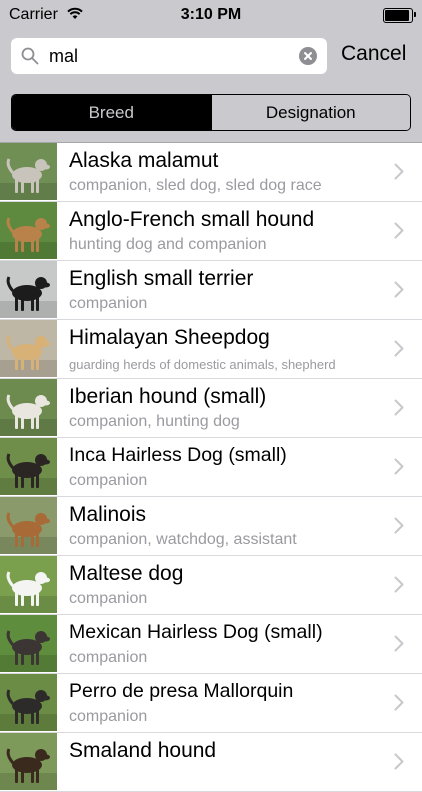 The width and height of the screenshot is (422, 792). Describe the element at coordinates (168, 396) in the screenshot. I see `breed-name: Iberian hound (small)` at that location.